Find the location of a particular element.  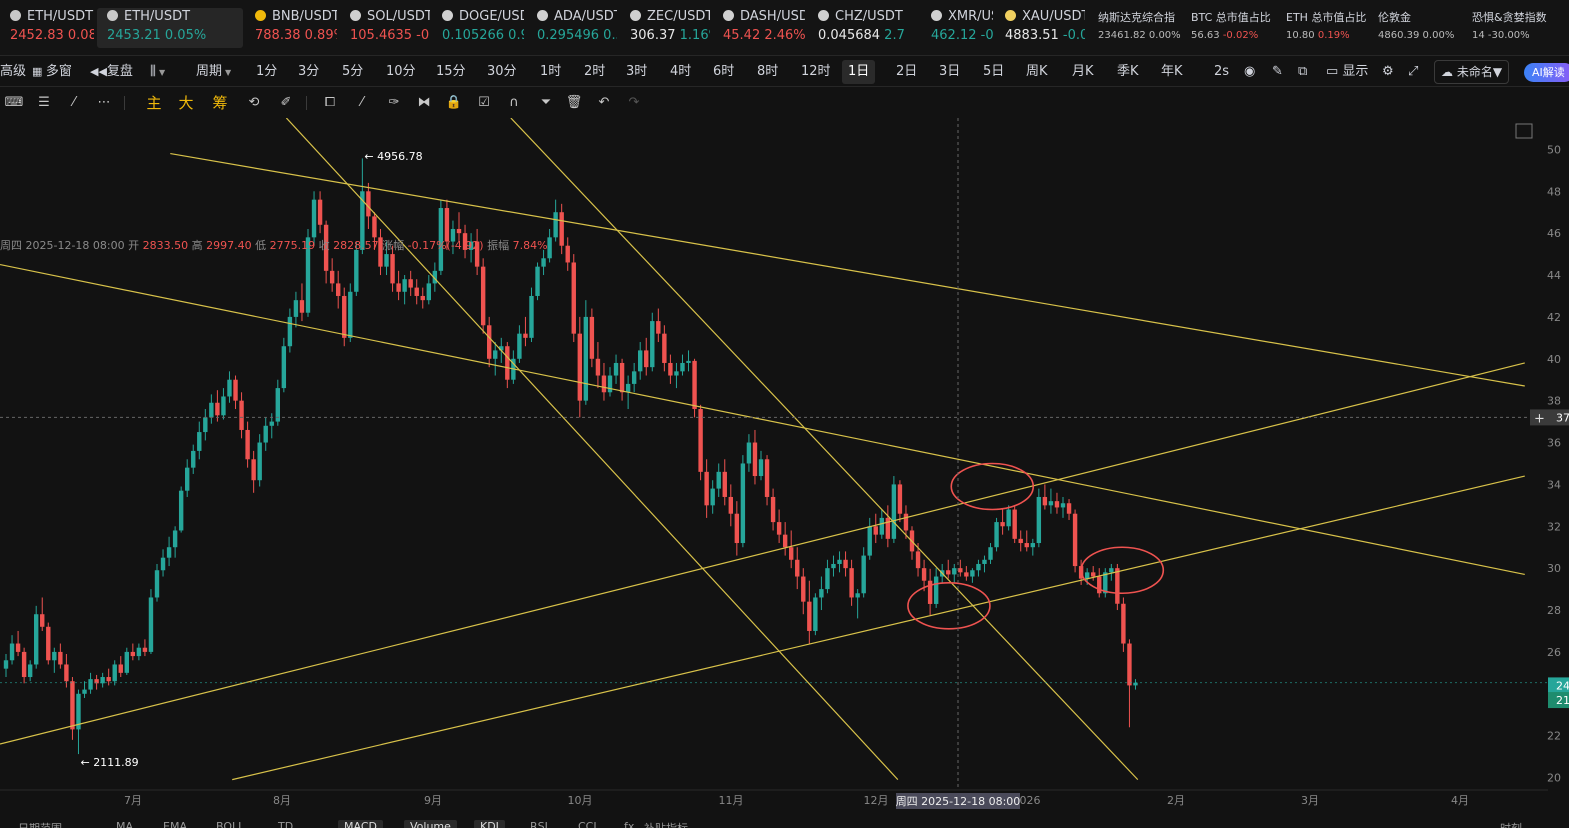

magnet-icon: ∩ is located at coordinates (514, 103).